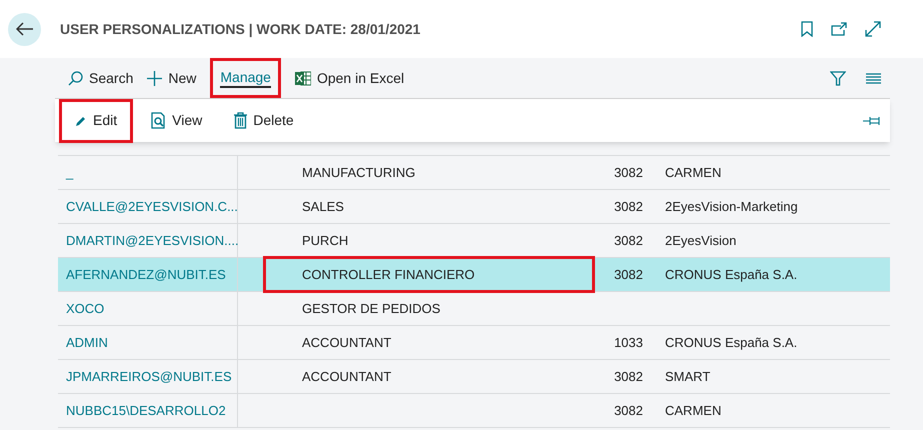  I want to click on back-arrow-icon, so click(25, 29).